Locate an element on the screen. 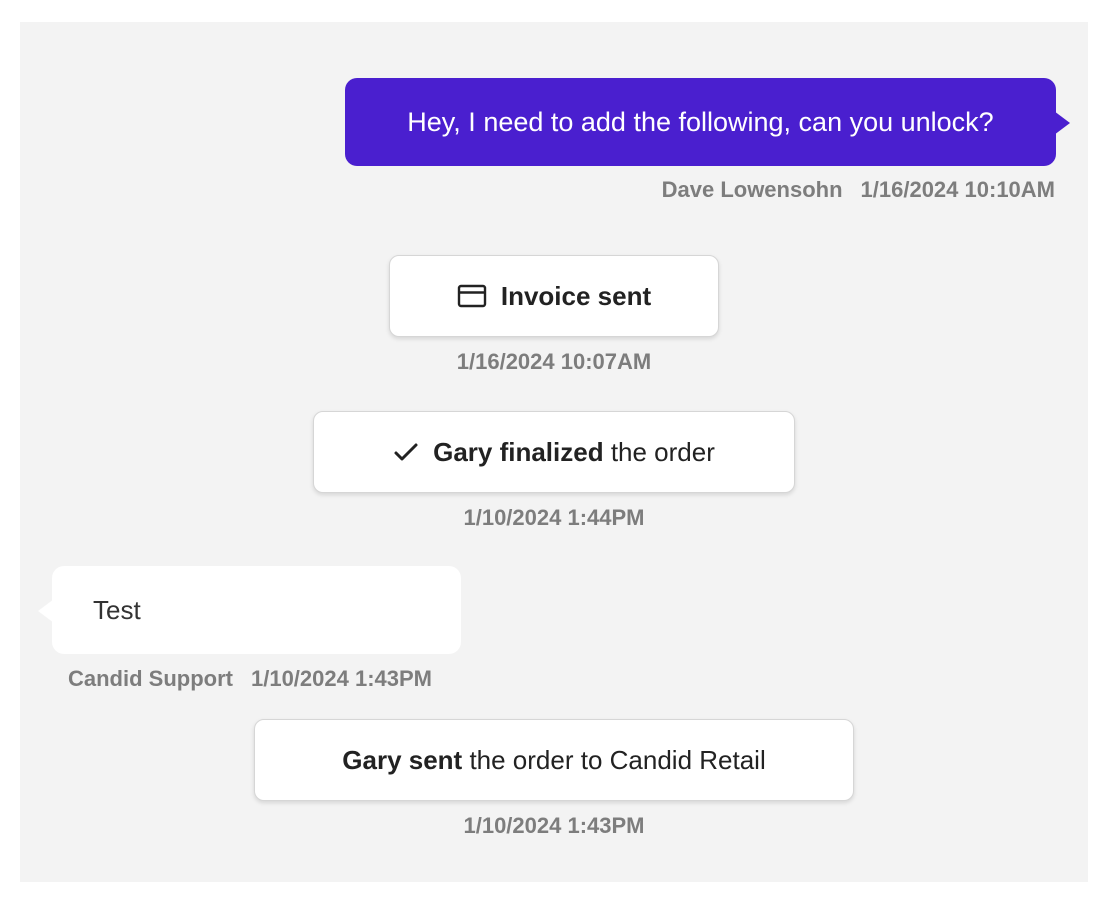 The width and height of the screenshot is (1112, 898). incoming-message-text: Test is located at coordinates (117, 609).